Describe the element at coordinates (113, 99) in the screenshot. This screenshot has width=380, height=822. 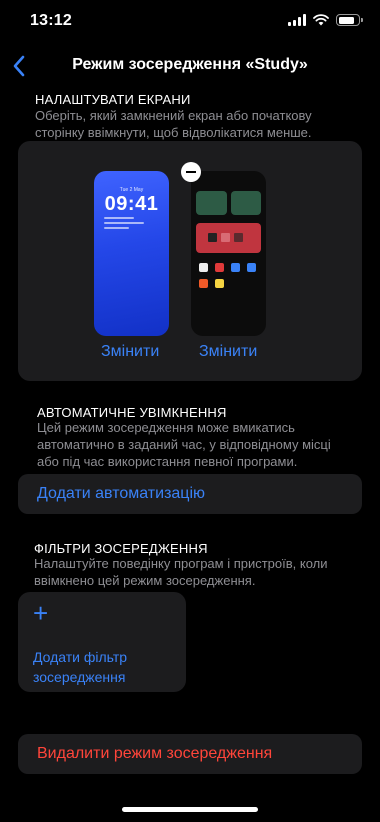
I see `screens-section-header: НАЛАШТУВАТИ ЕКРАНИ` at that location.